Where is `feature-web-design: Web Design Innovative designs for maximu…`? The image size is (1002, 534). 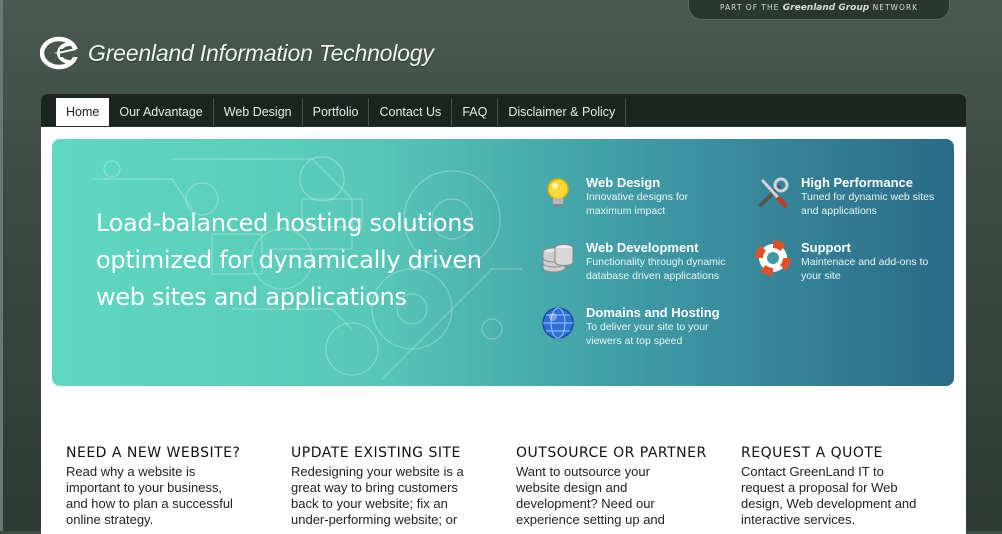 feature-web-design: Web Design Innovative designs for maximu… is located at coordinates (614, 196).